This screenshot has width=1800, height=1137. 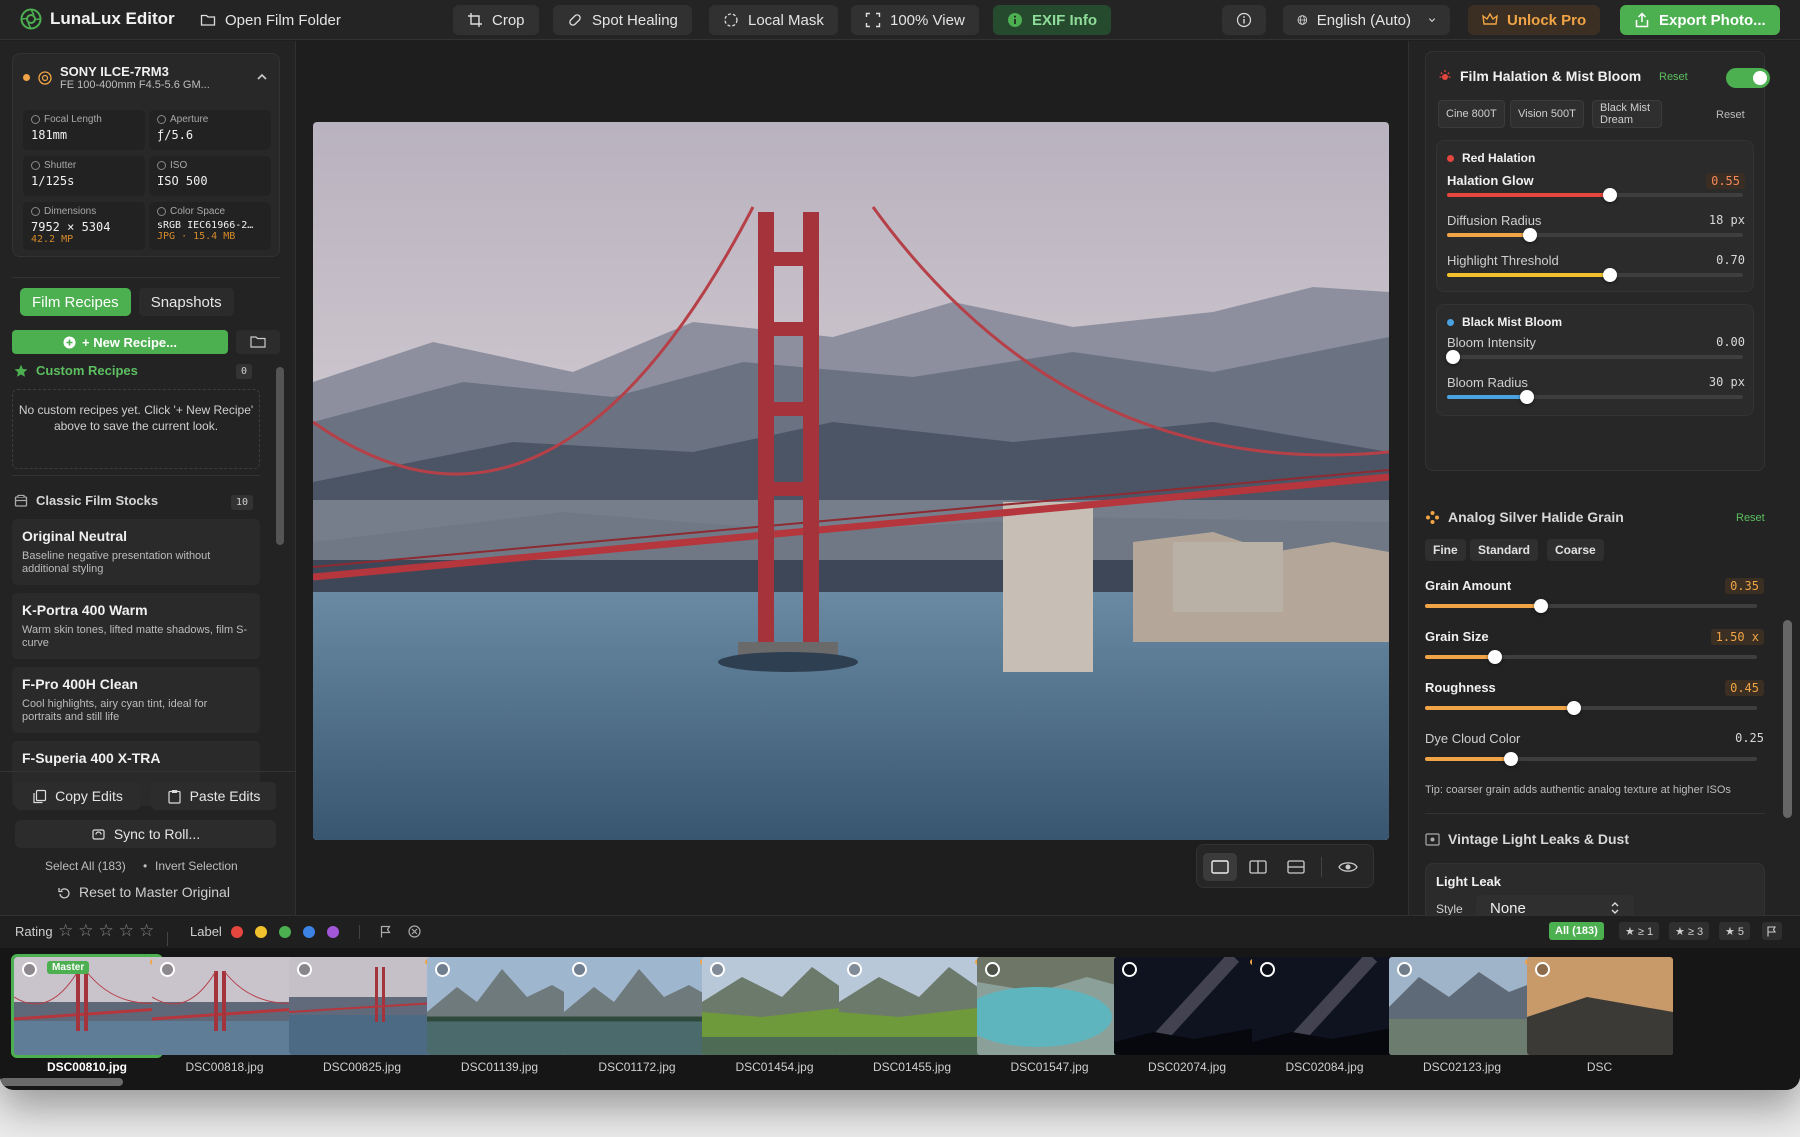 I want to click on grain-size-slider, so click(x=1591, y=657).